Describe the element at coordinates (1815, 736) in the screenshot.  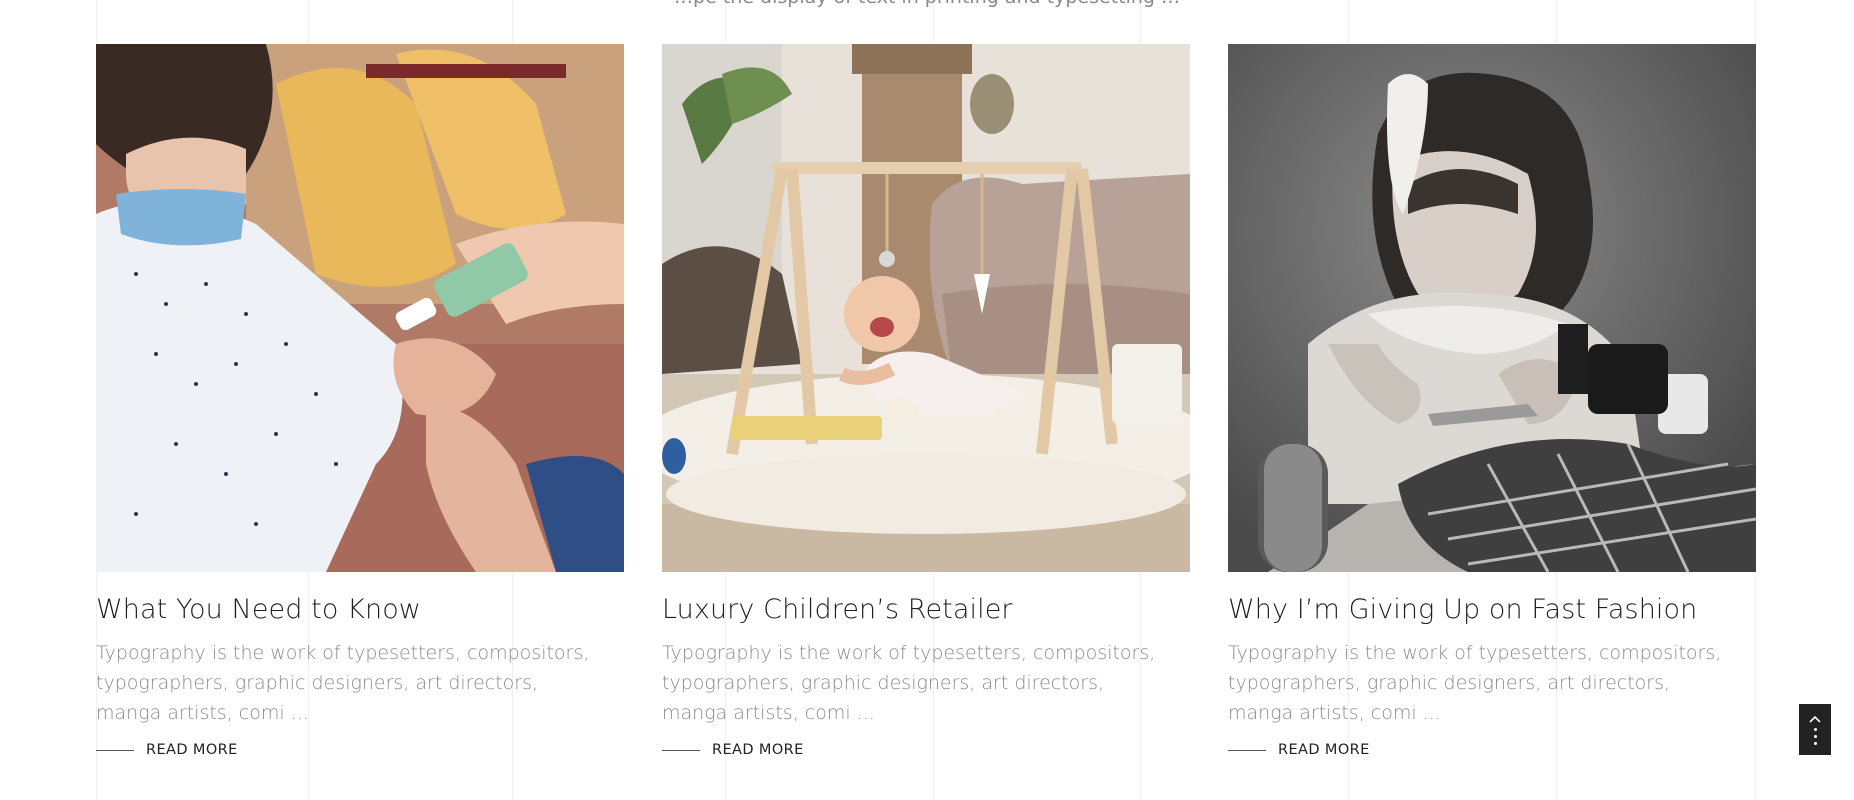
I see `more-dots-icon` at that location.